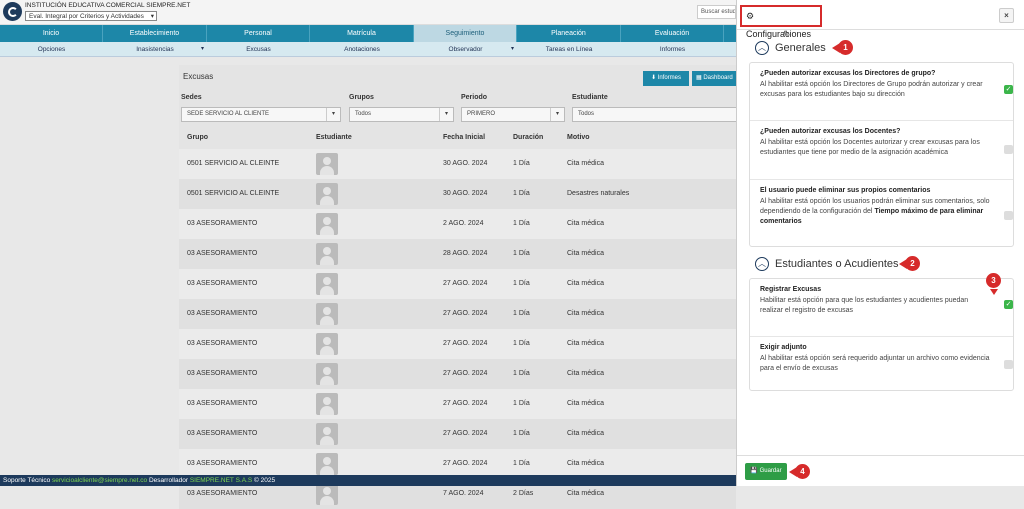 This screenshot has width=1024, height=509. I want to click on sedes-select: SEDE SERVICIO AL CLIENTE ▾, so click(261, 114).